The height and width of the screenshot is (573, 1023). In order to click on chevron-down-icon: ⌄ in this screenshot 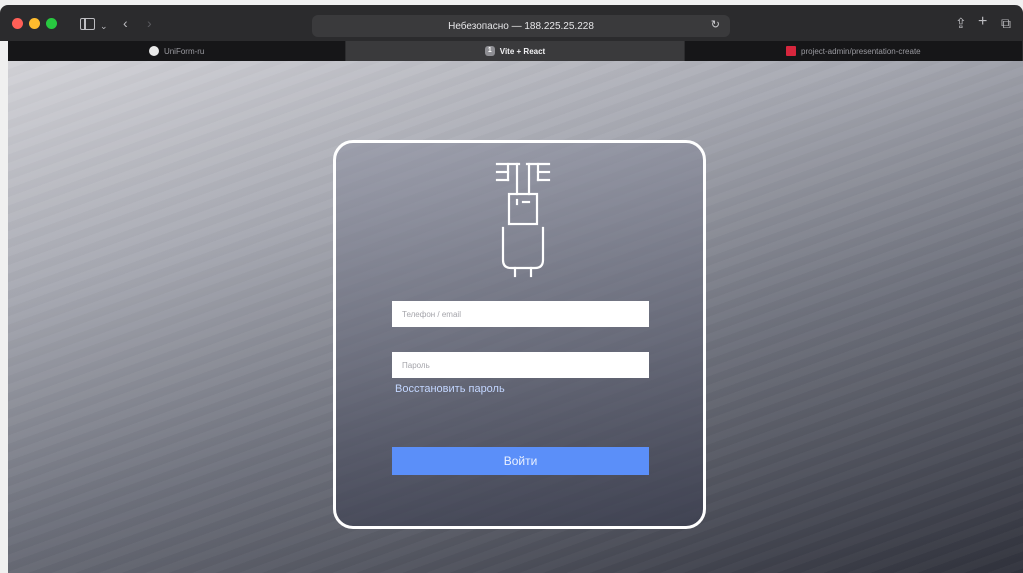, I will do `click(104, 26)`.